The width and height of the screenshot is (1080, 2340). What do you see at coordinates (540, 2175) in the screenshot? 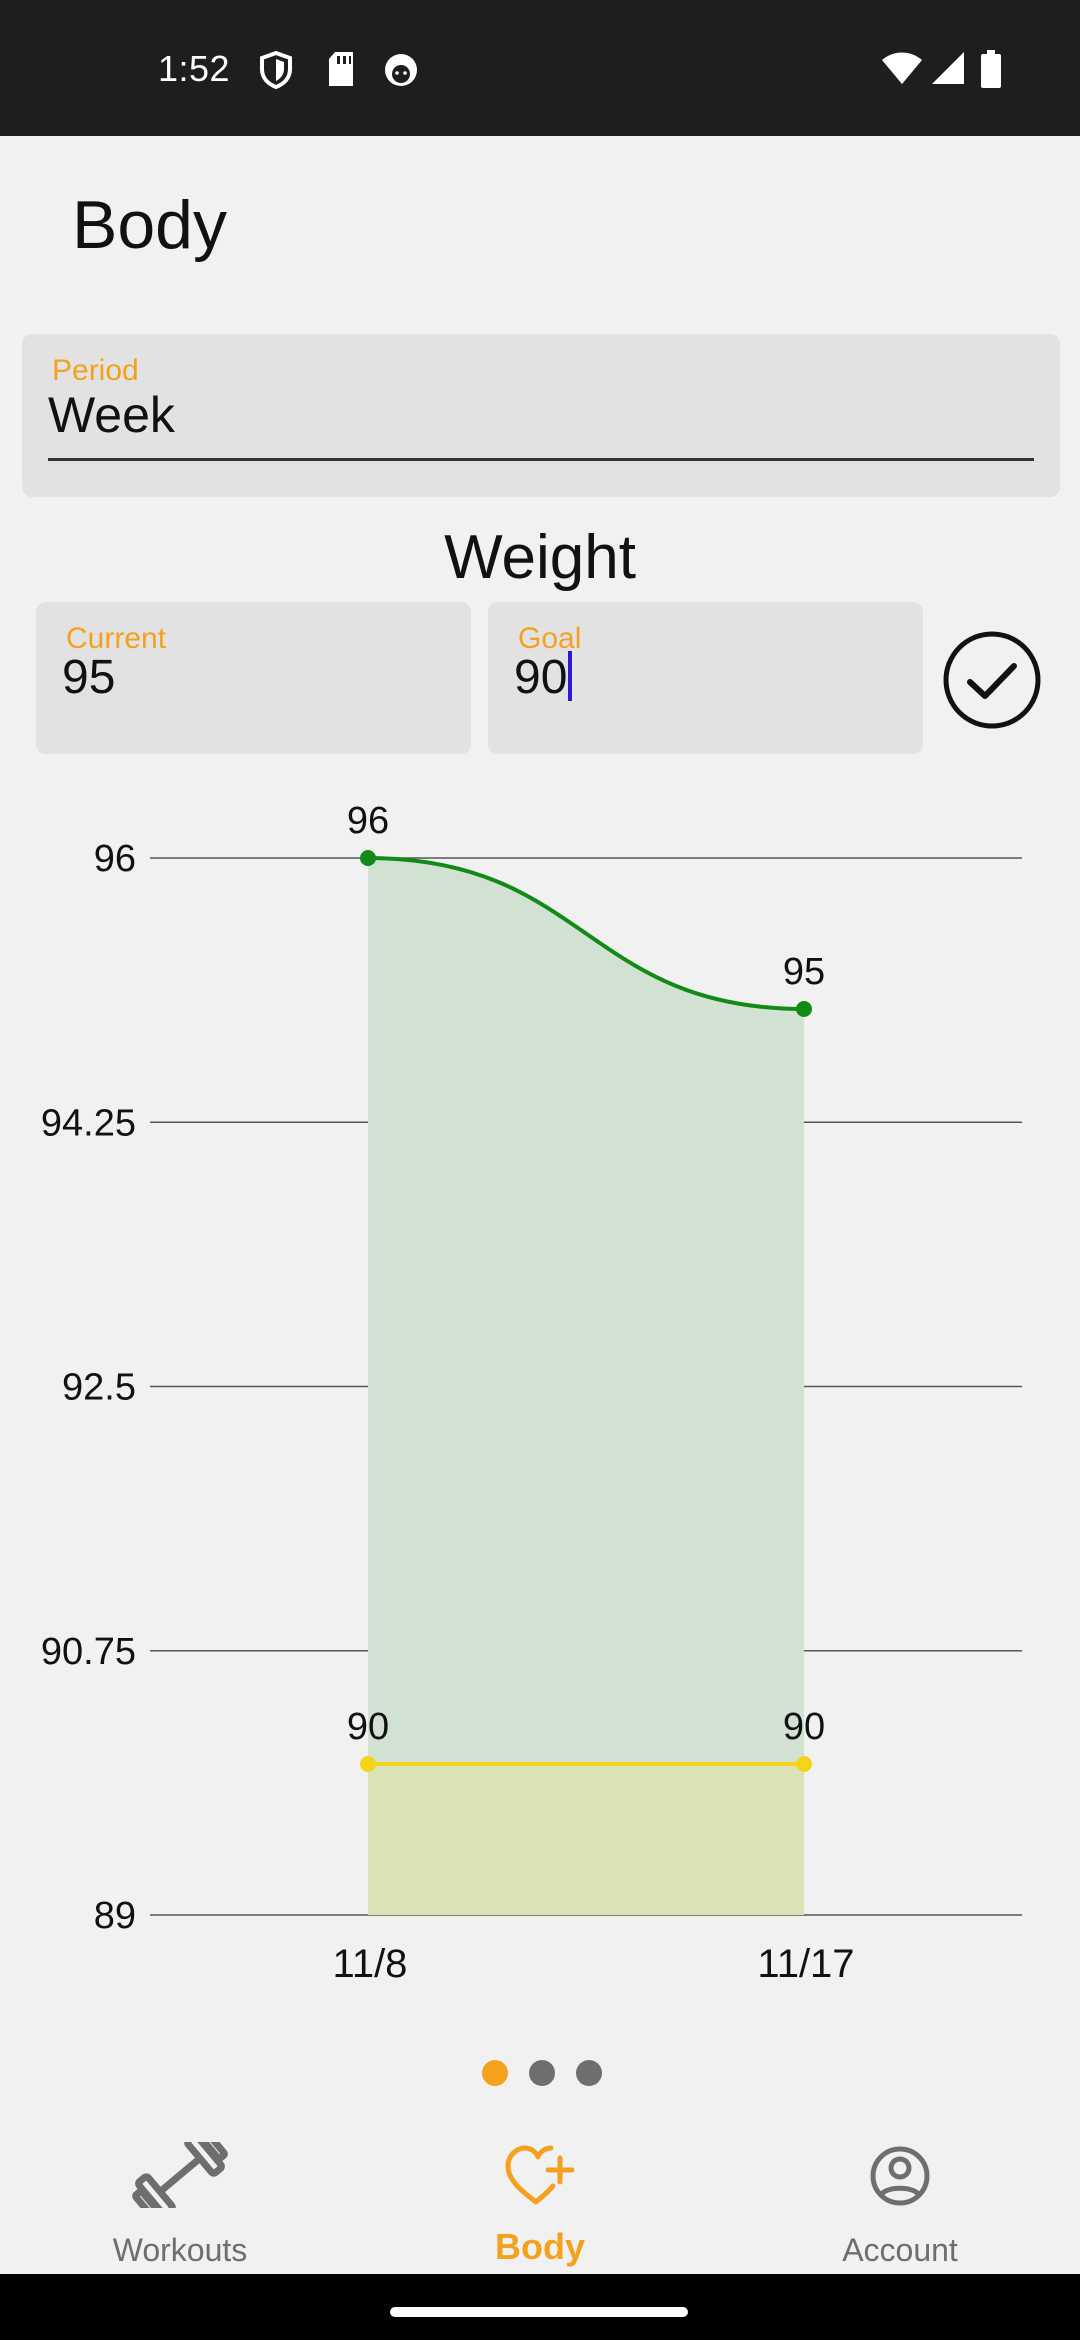
I see `heart-plus-icon` at bounding box center [540, 2175].